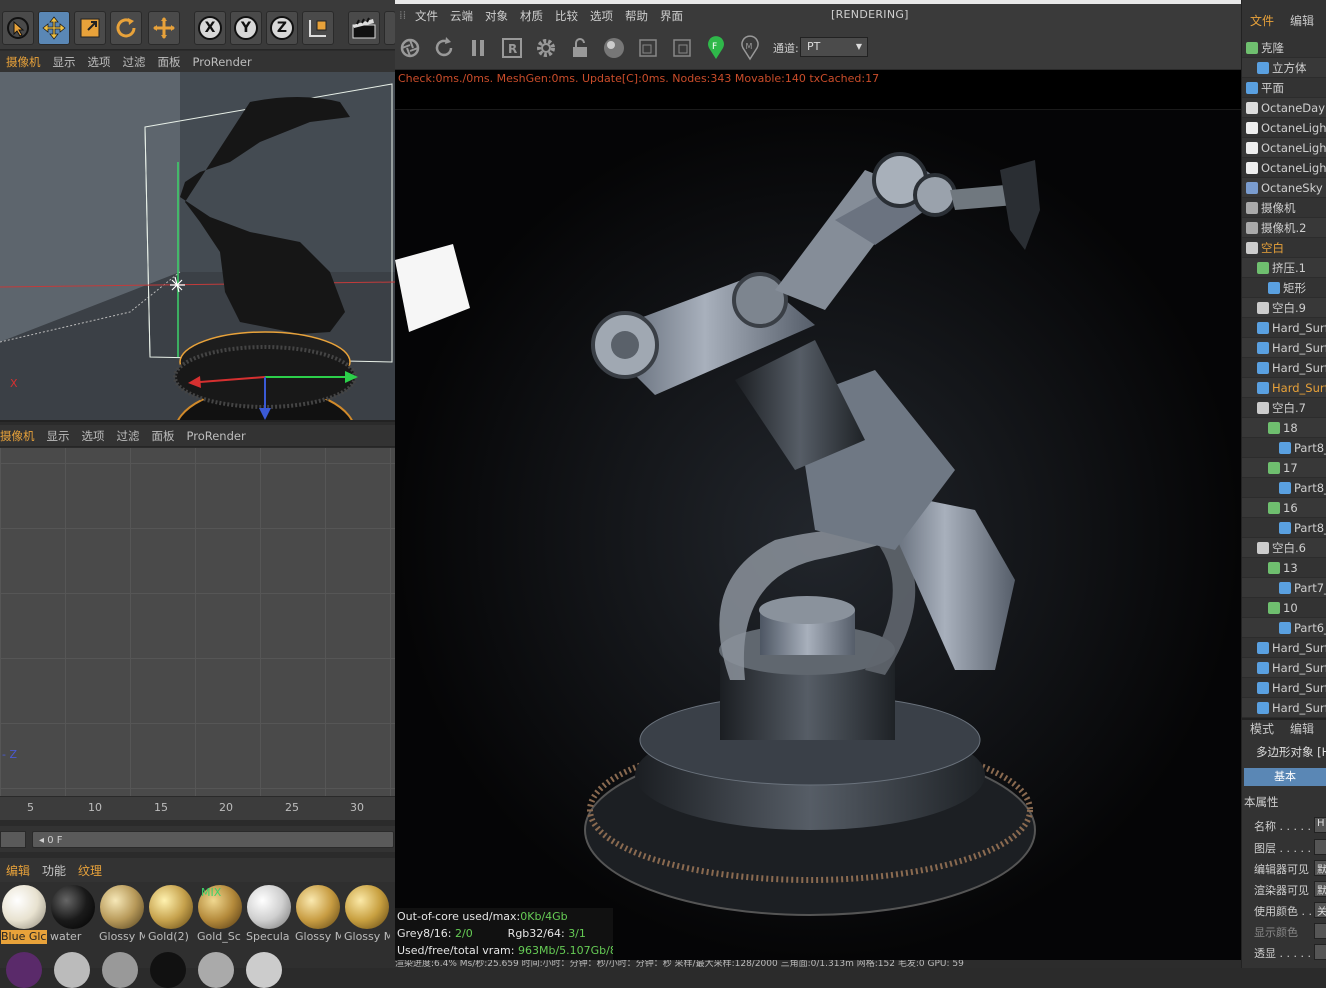 The width and height of the screenshot is (1326, 988). What do you see at coordinates (128, 436) in the screenshot?
I see `menu-filter-2: 过滤` at bounding box center [128, 436].